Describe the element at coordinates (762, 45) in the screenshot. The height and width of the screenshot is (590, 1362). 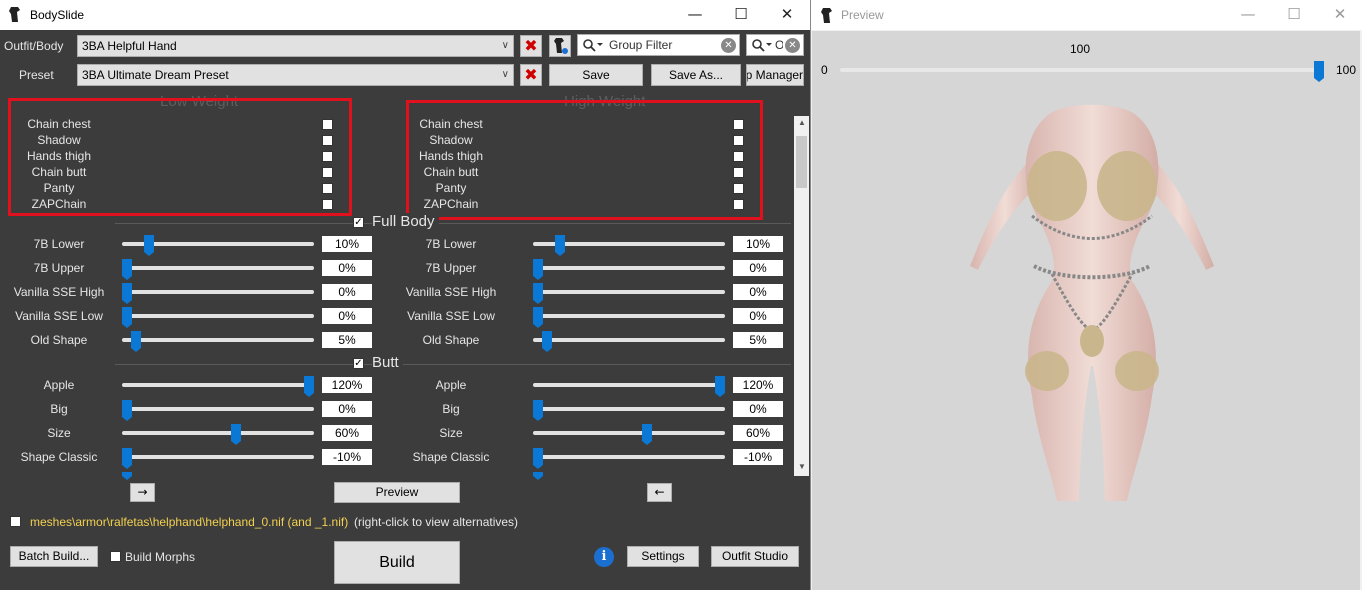
I see `search-icon` at that location.